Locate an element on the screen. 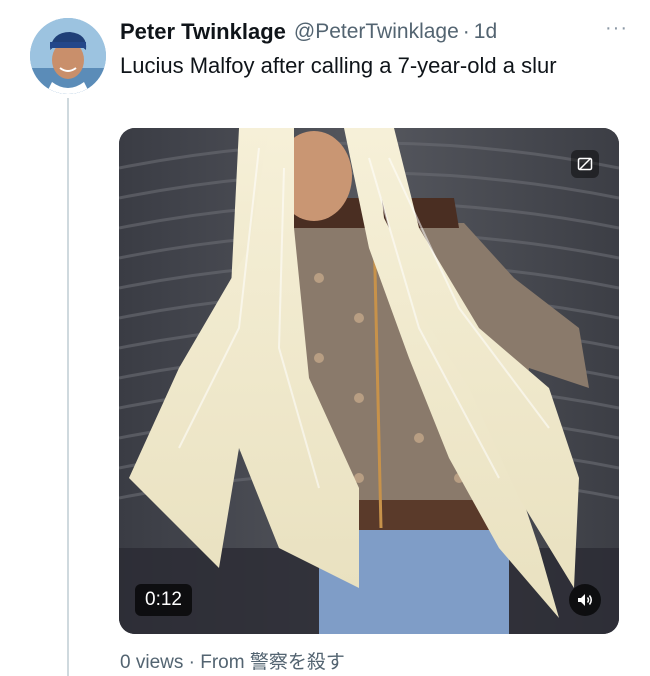  tweet-header: Peter Twinklage @PeterTwinklage · 1d is located at coordinates (375, 32).